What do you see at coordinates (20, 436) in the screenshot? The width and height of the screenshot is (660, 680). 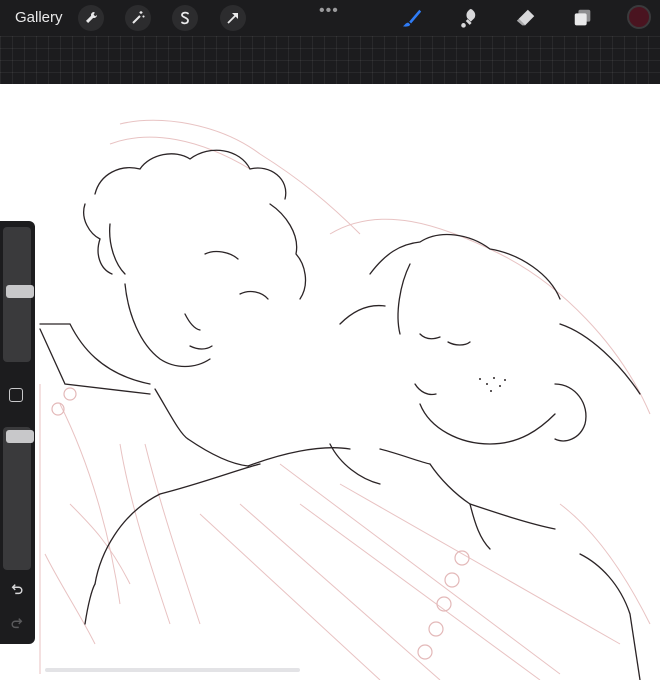 I see `opacity-slider-thumb` at bounding box center [20, 436].